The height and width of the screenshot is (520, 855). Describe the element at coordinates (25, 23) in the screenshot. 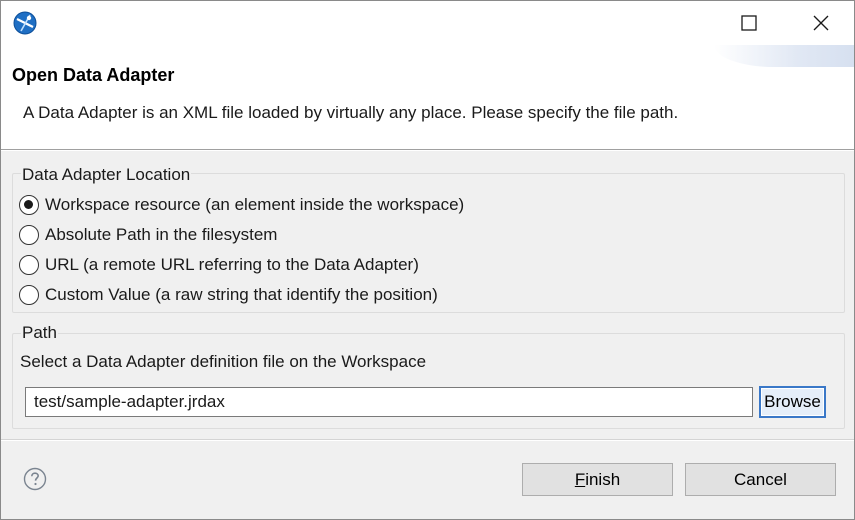

I see `app-icon` at that location.